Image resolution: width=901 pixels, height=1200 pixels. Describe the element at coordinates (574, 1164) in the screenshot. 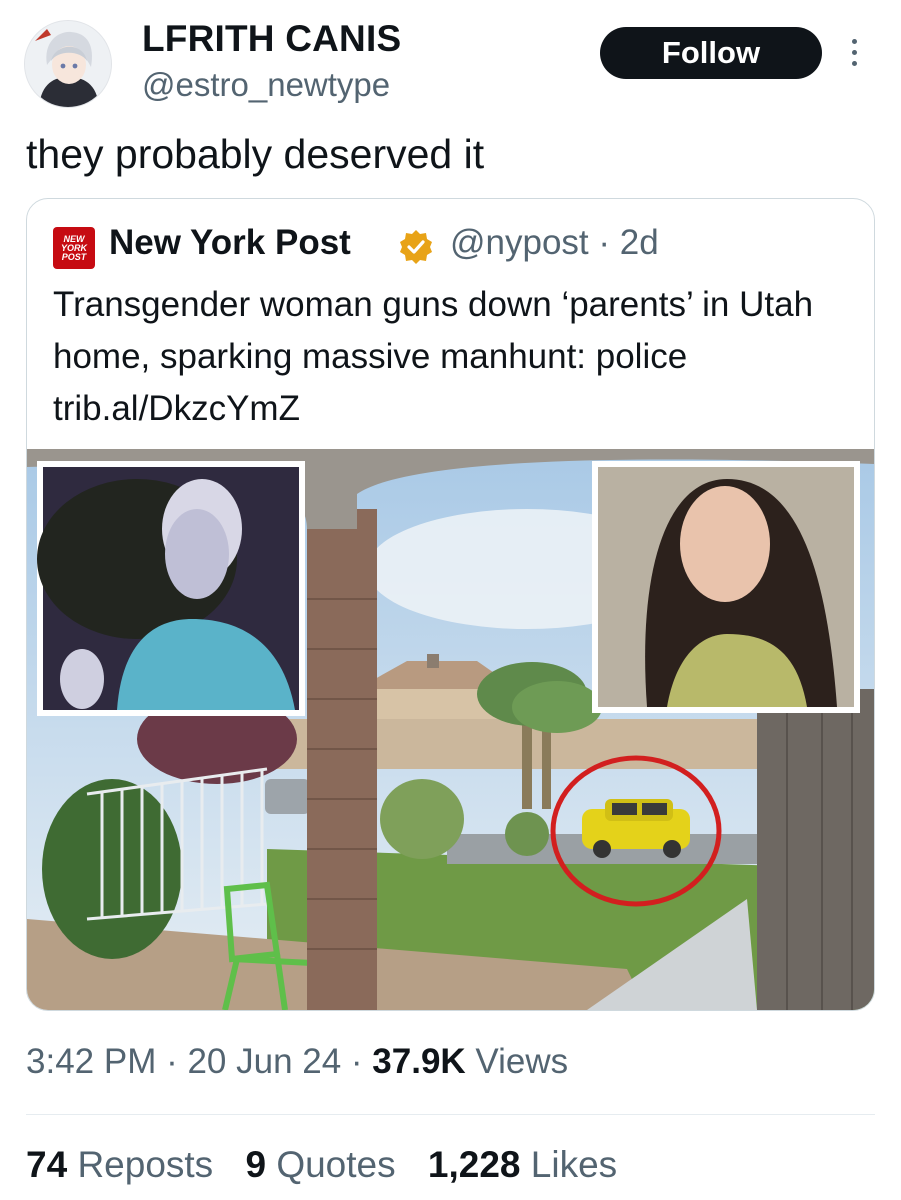

I see `likes-label: Likes` at that location.